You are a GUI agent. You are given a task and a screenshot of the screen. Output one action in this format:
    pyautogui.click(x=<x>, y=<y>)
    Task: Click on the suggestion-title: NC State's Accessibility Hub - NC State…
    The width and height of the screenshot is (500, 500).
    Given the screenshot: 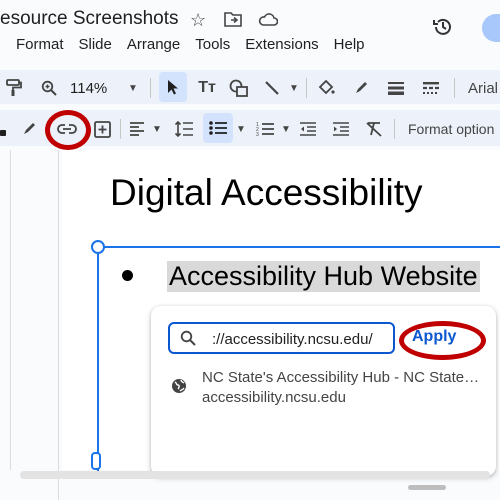 What is the action you would take?
    pyautogui.click(x=340, y=377)
    